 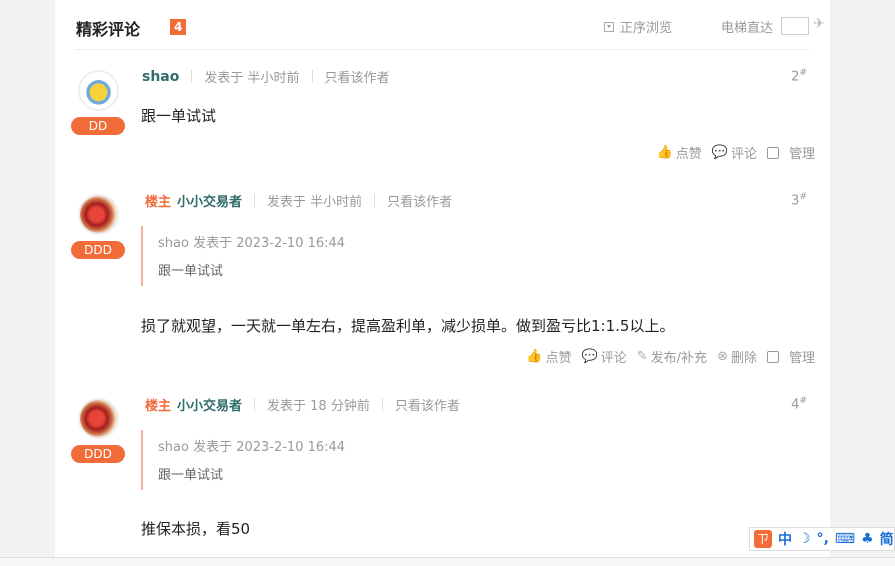 What do you see at coordinates (318, 406) in the screenshot?
I see `post-time: 发表于 18 分钟前` at bounding box center [318, 406].